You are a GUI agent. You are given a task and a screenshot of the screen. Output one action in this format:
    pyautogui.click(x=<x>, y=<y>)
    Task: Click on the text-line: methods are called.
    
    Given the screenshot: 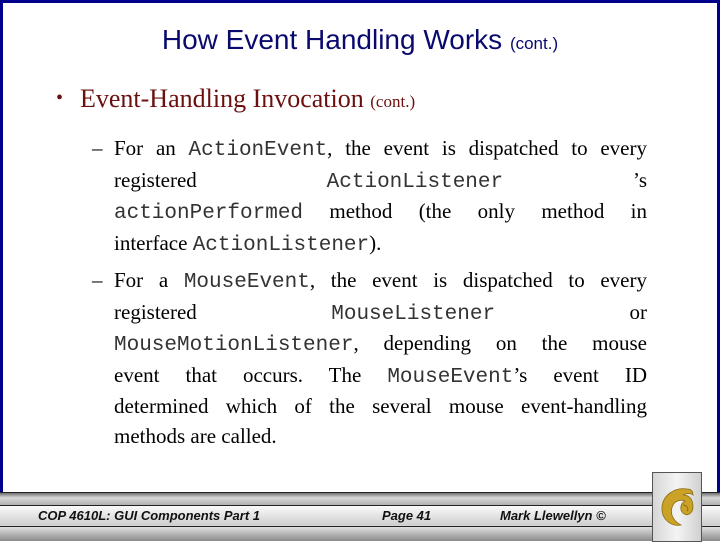 What is the action you would take?
    pyautogui.click(x=380, y=437)
    